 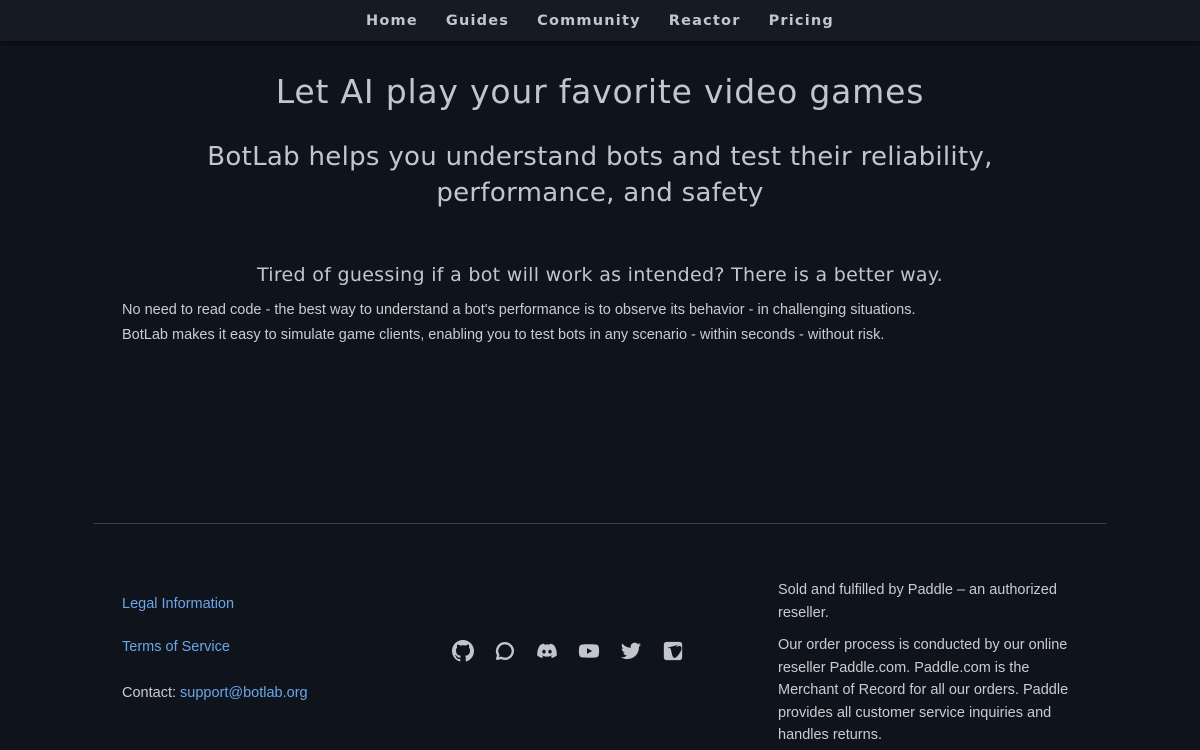 What do you see at coordinates (244, 693) in the screenshot?
I see `contact-email-link: support@botlab.org` at bounding box center [244, 693].